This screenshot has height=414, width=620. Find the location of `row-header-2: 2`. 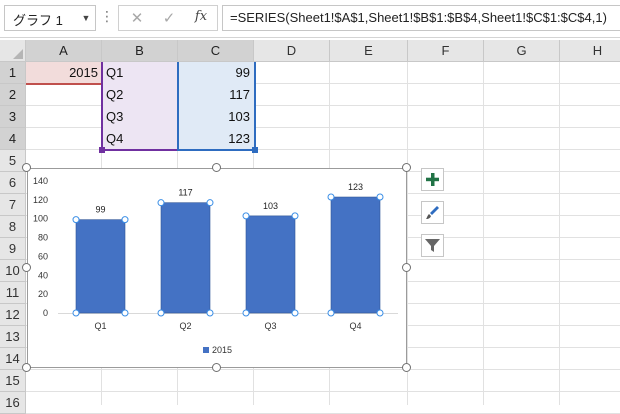

row-header-2: 2 is located at coordinates (13, 95).